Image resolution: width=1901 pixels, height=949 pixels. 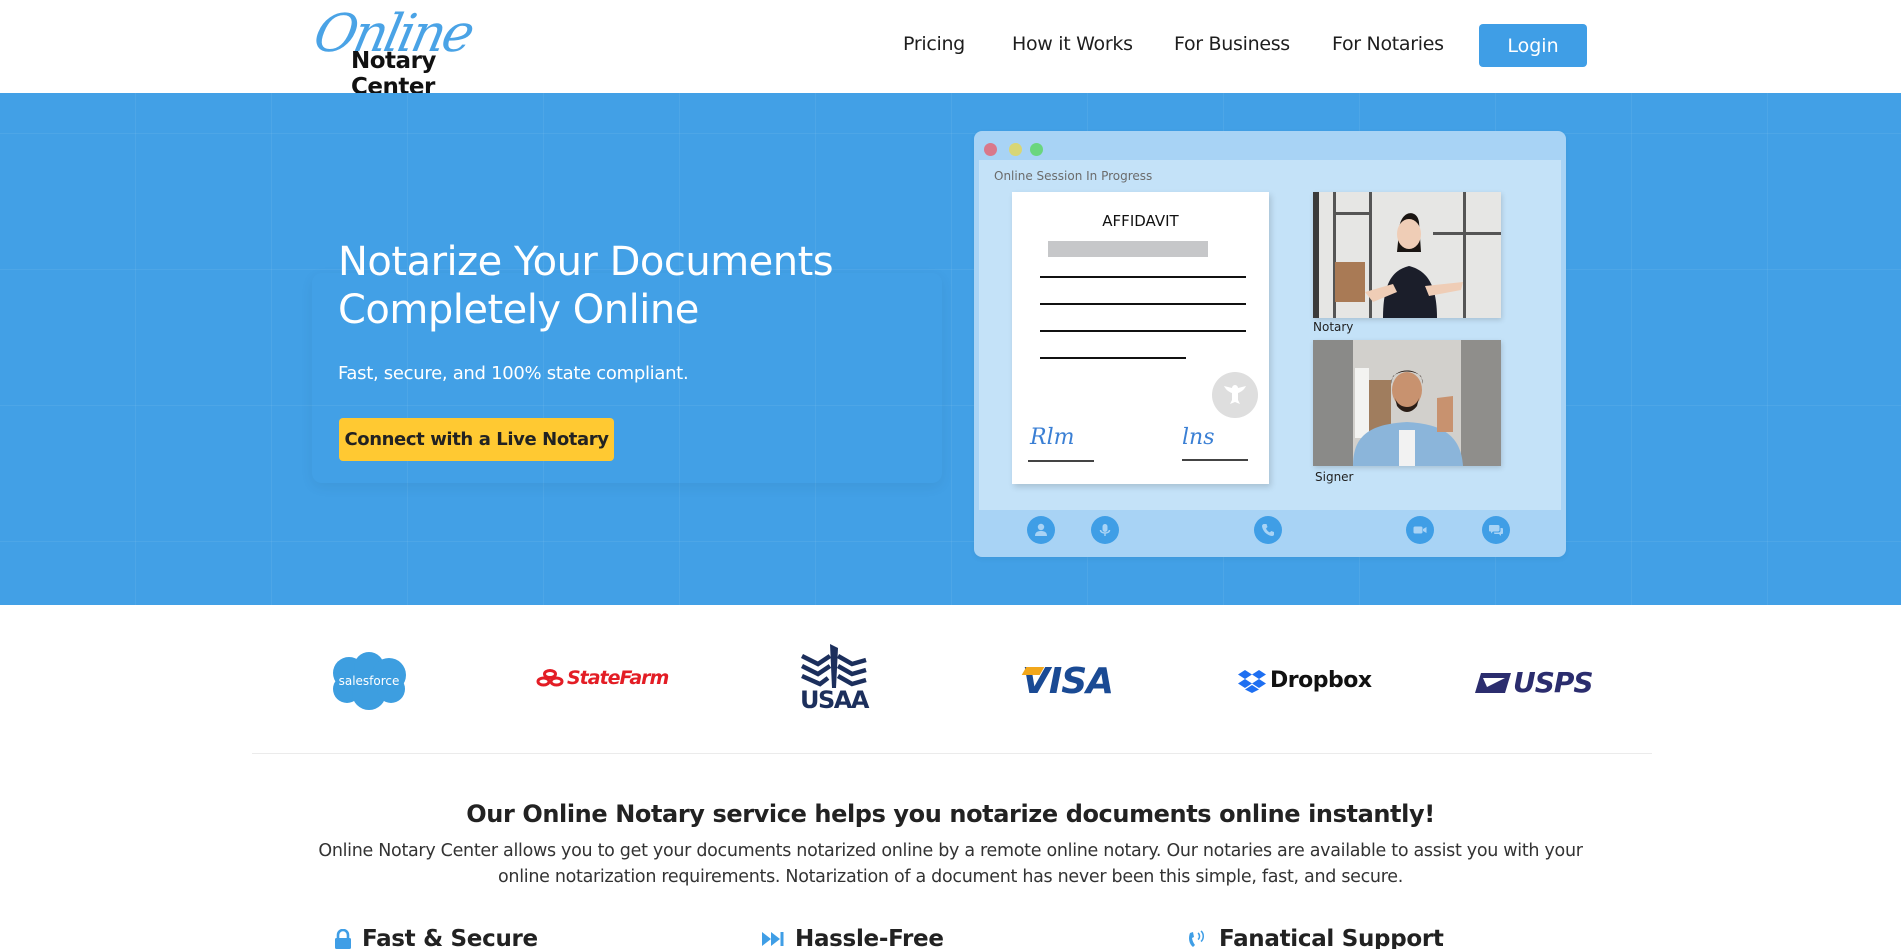 What do you see at coordinates (1052, 437) in the screenshot?
I see `signer-signature: Rlm` at bounding box center [1052, 437].